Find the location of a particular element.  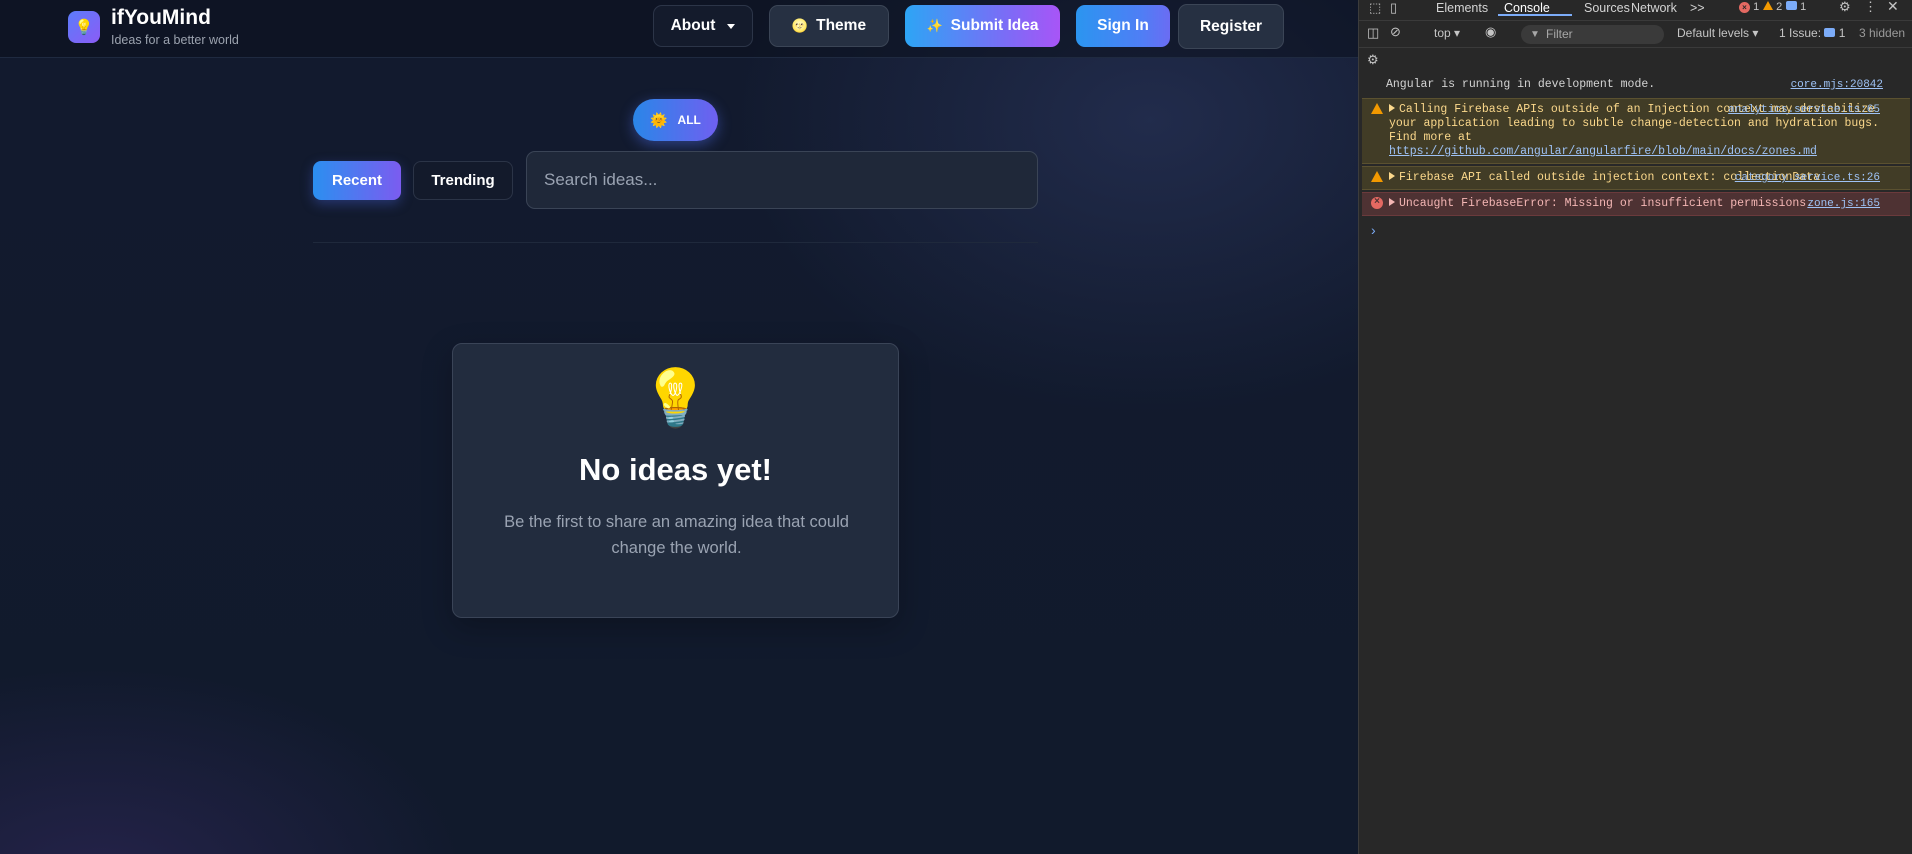

category-all-label: ALL is located at coordinates (689, 120).